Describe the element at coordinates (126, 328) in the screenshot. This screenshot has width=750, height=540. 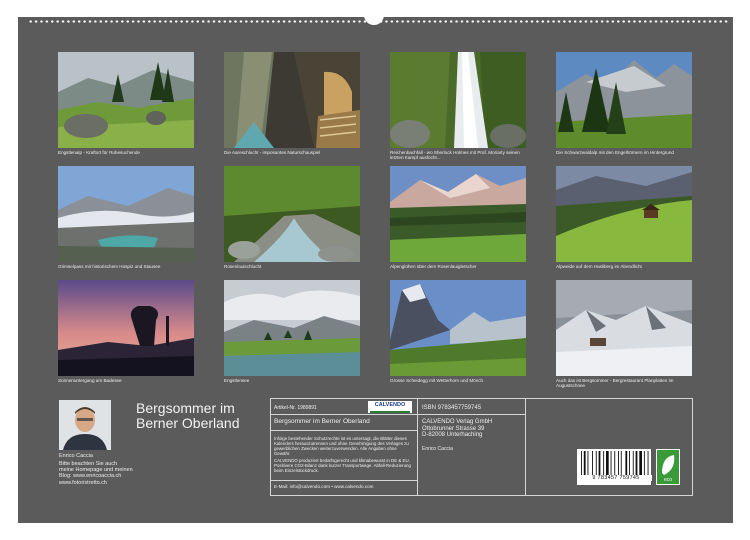
I see `photo-badesee` at that location.